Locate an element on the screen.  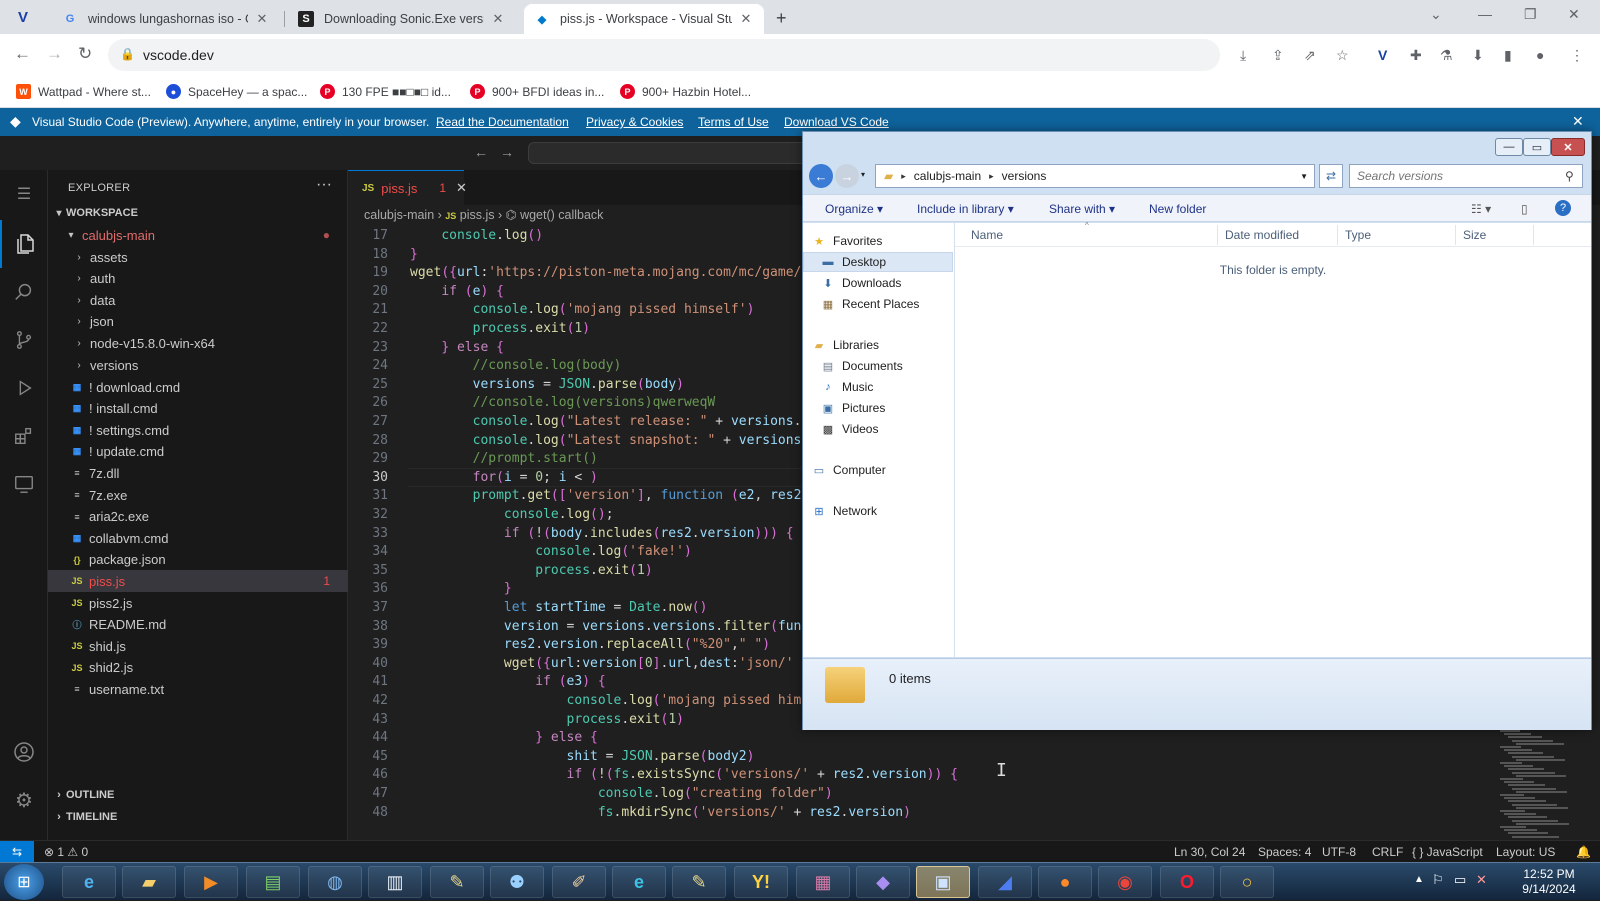
notifications-bell-icon: 🔔 is located at coordinates (1583, 852).